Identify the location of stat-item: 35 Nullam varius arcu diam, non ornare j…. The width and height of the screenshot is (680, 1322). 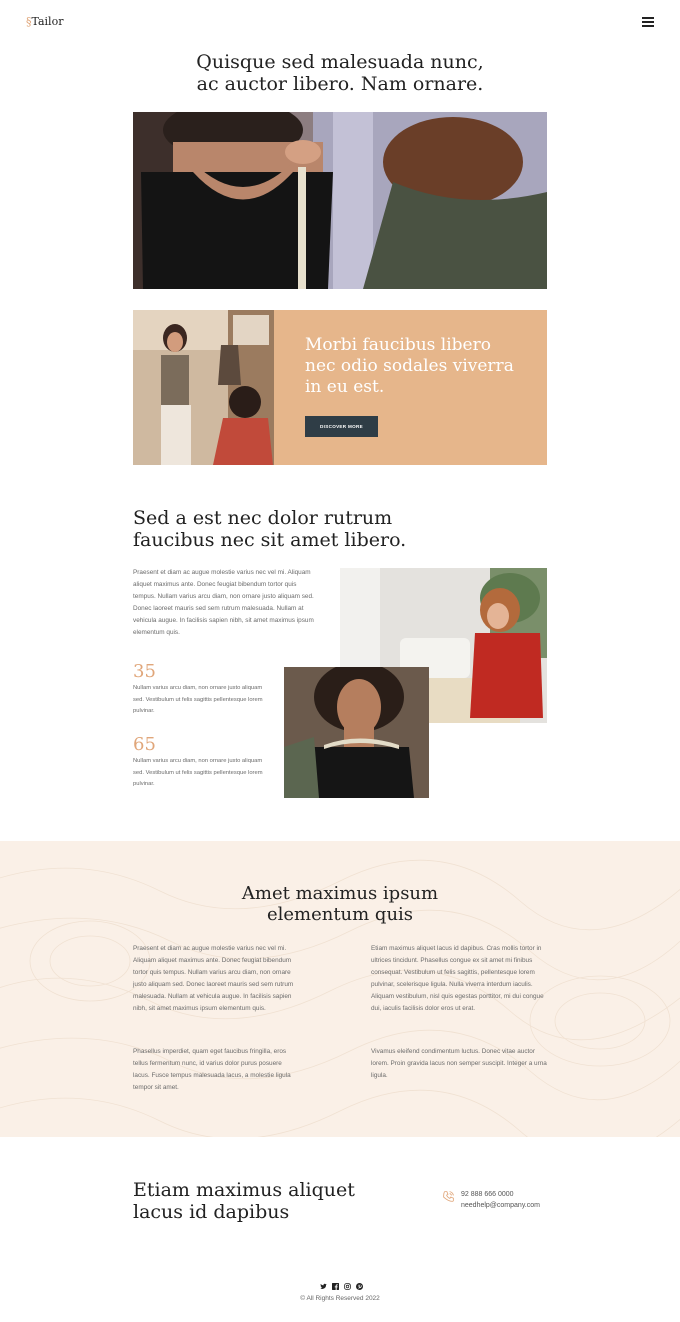
(198, 689).